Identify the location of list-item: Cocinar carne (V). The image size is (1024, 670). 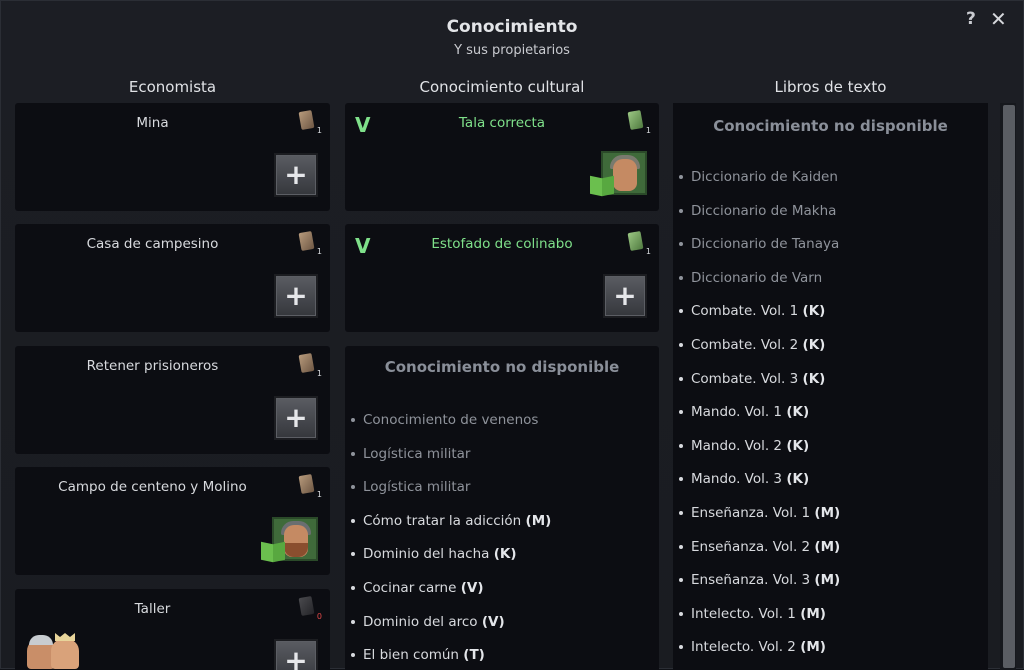
(502, 595).